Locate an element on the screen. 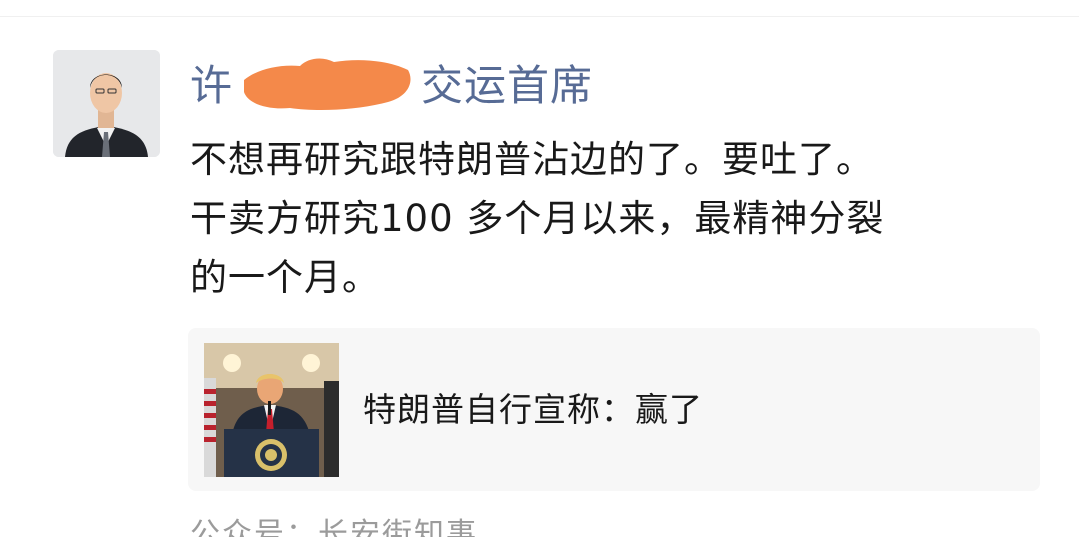  author-name-end: 交运首席 is located at coordinates (507, 85).